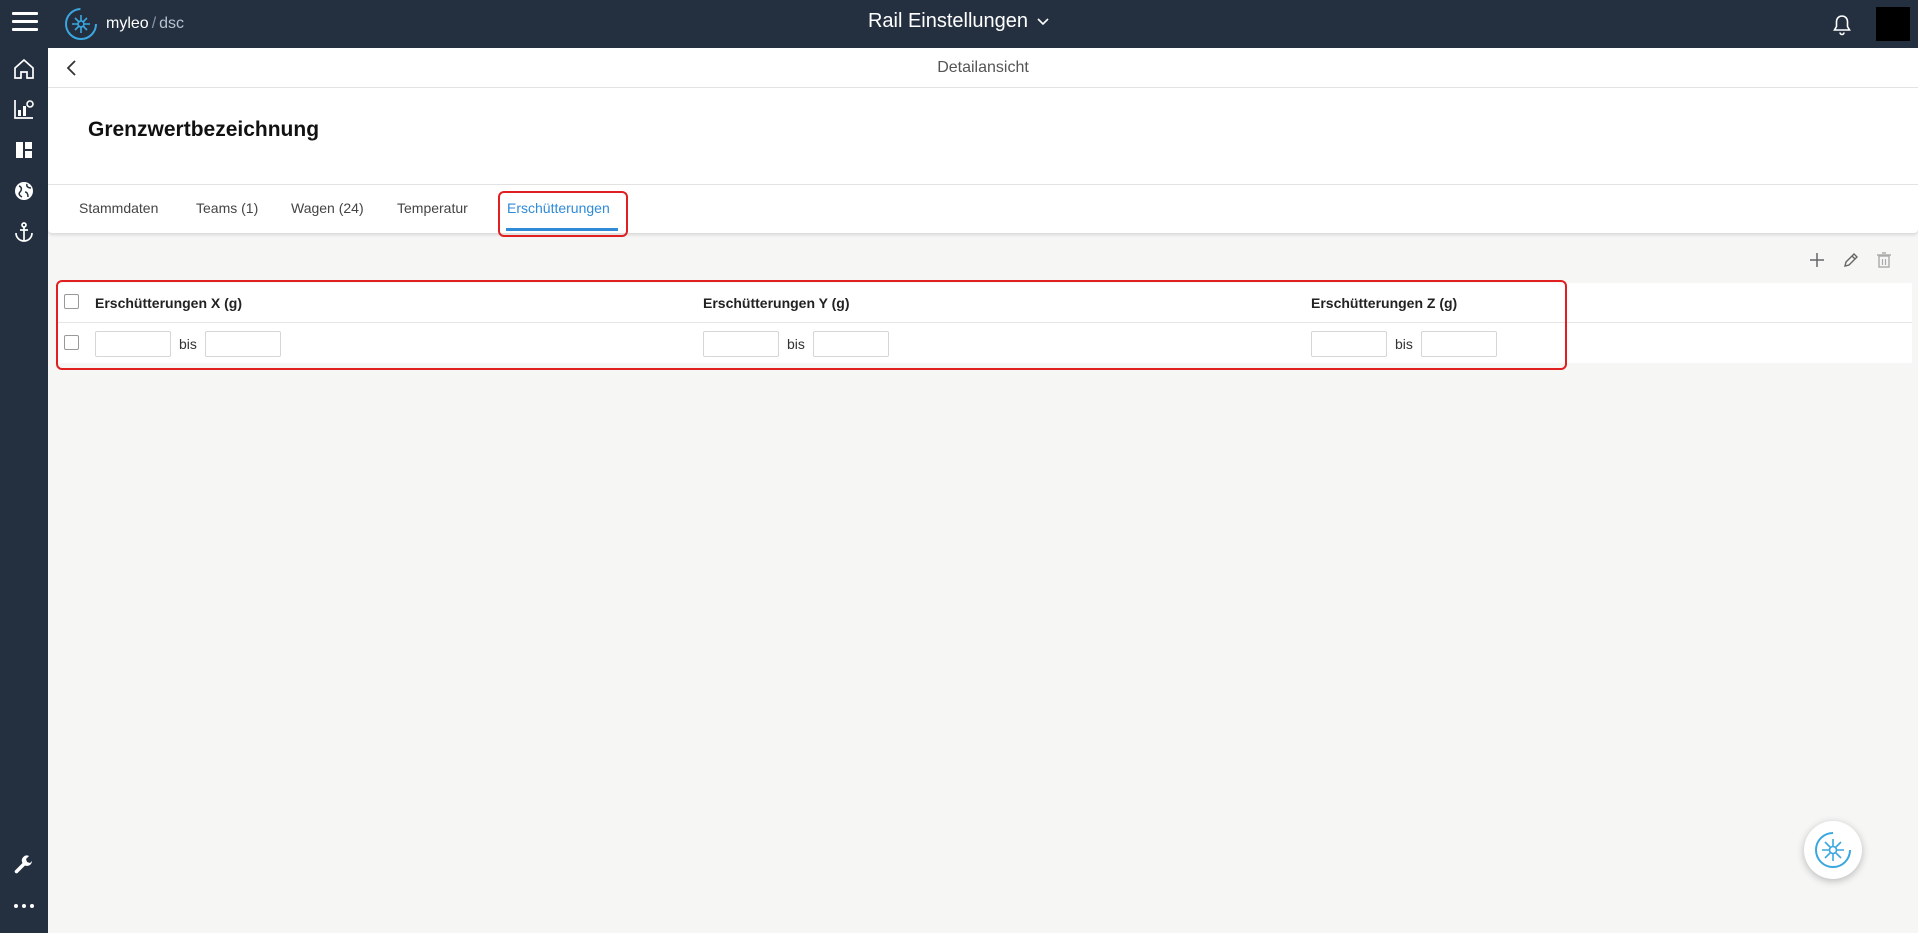 The width and height of the screenshot is (1918, 933). What do you see at coordinates (984, 343) in the screenshot?
I see `table-row: bis bis bis` at bounding box center [984, 343].